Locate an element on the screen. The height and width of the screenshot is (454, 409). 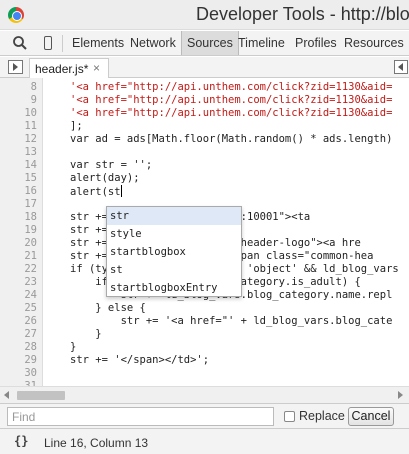
close-icon: × is located at coordinates (96, 68).